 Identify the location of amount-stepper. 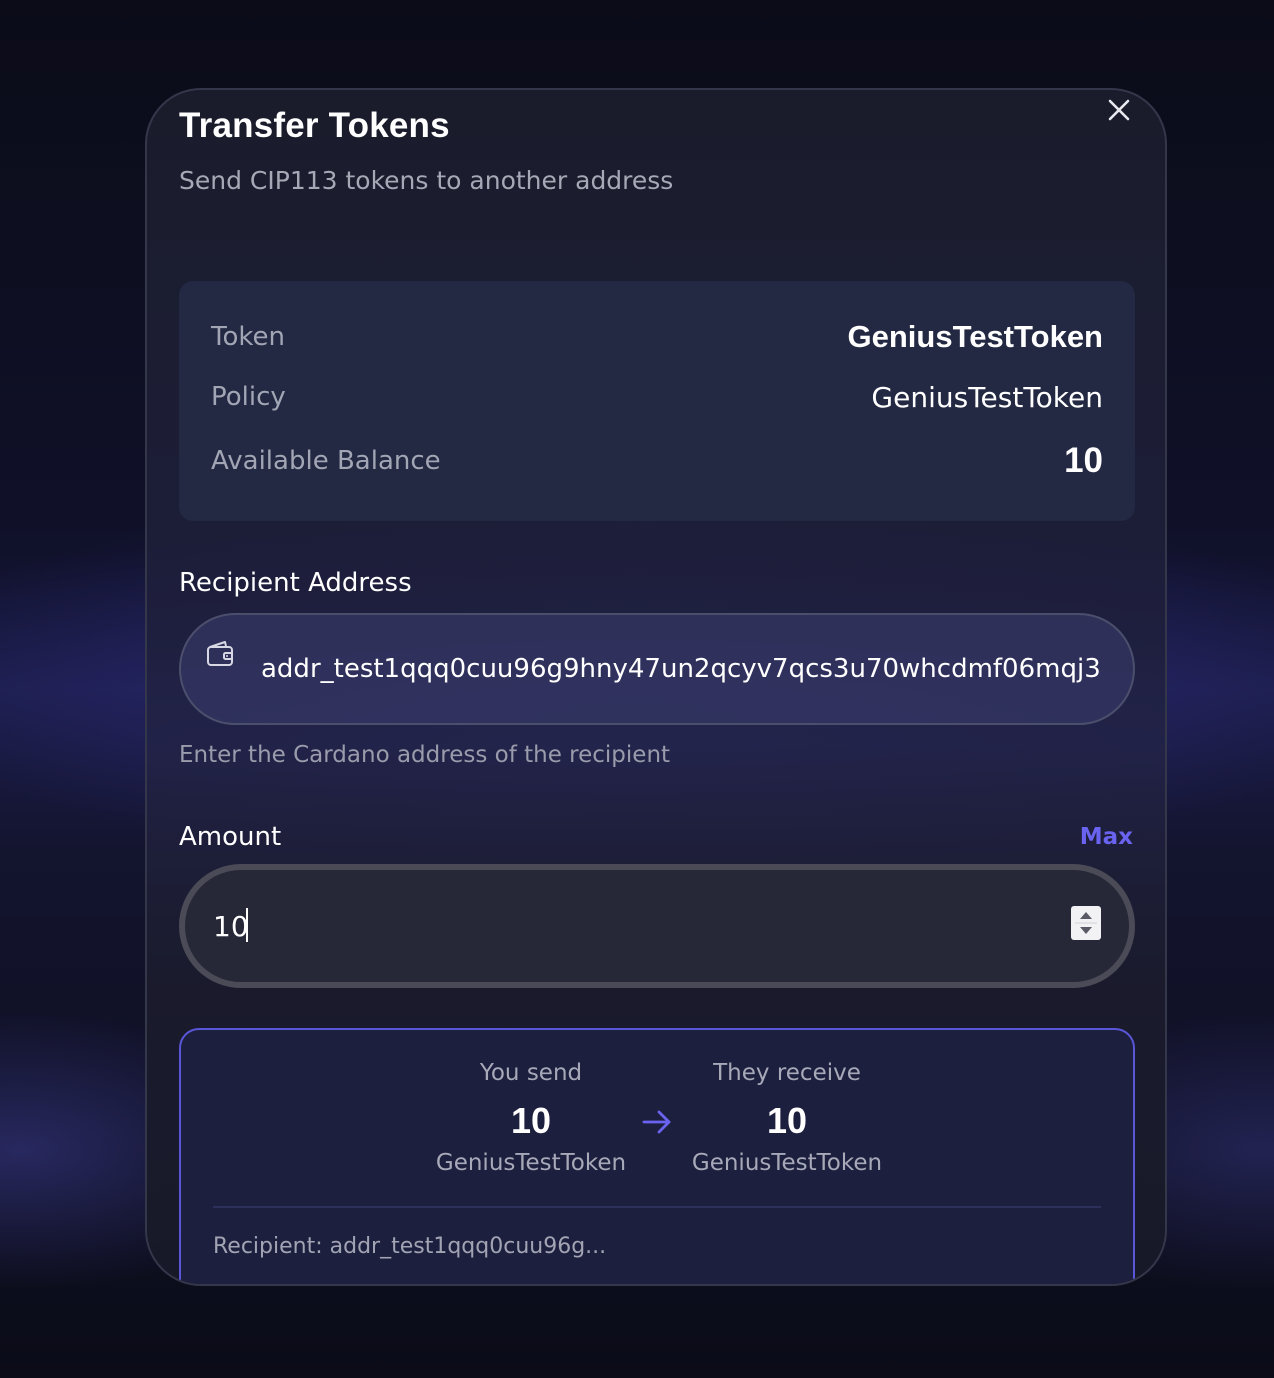
(1086, 923).